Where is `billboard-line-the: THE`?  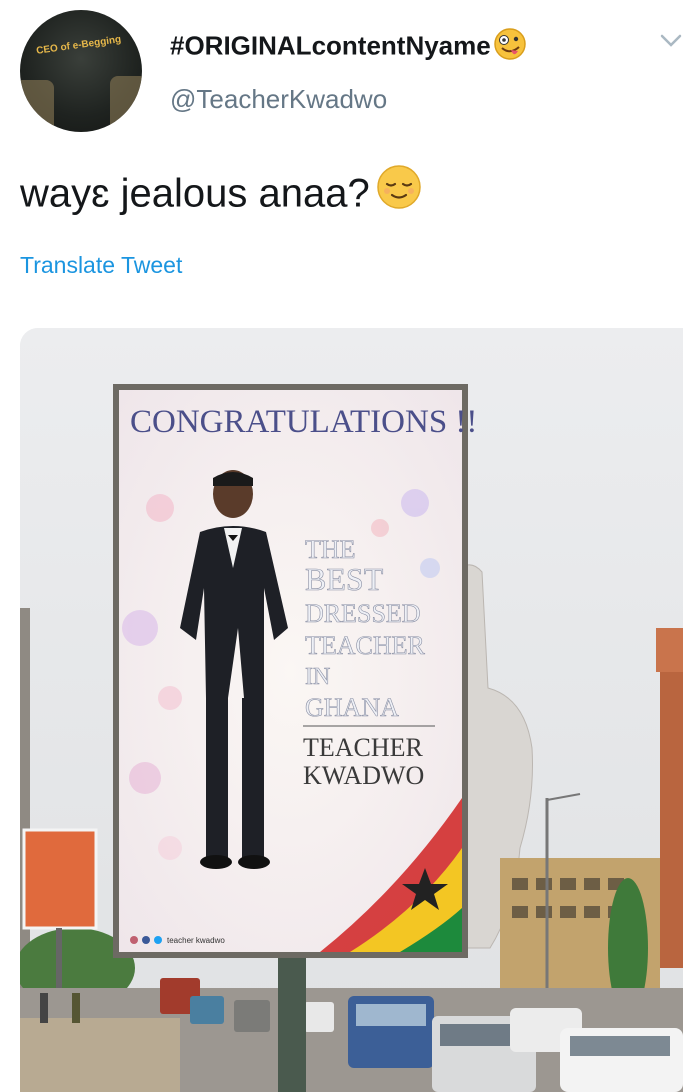 billboard-line-the: THE is located at coordinates (330, 549).